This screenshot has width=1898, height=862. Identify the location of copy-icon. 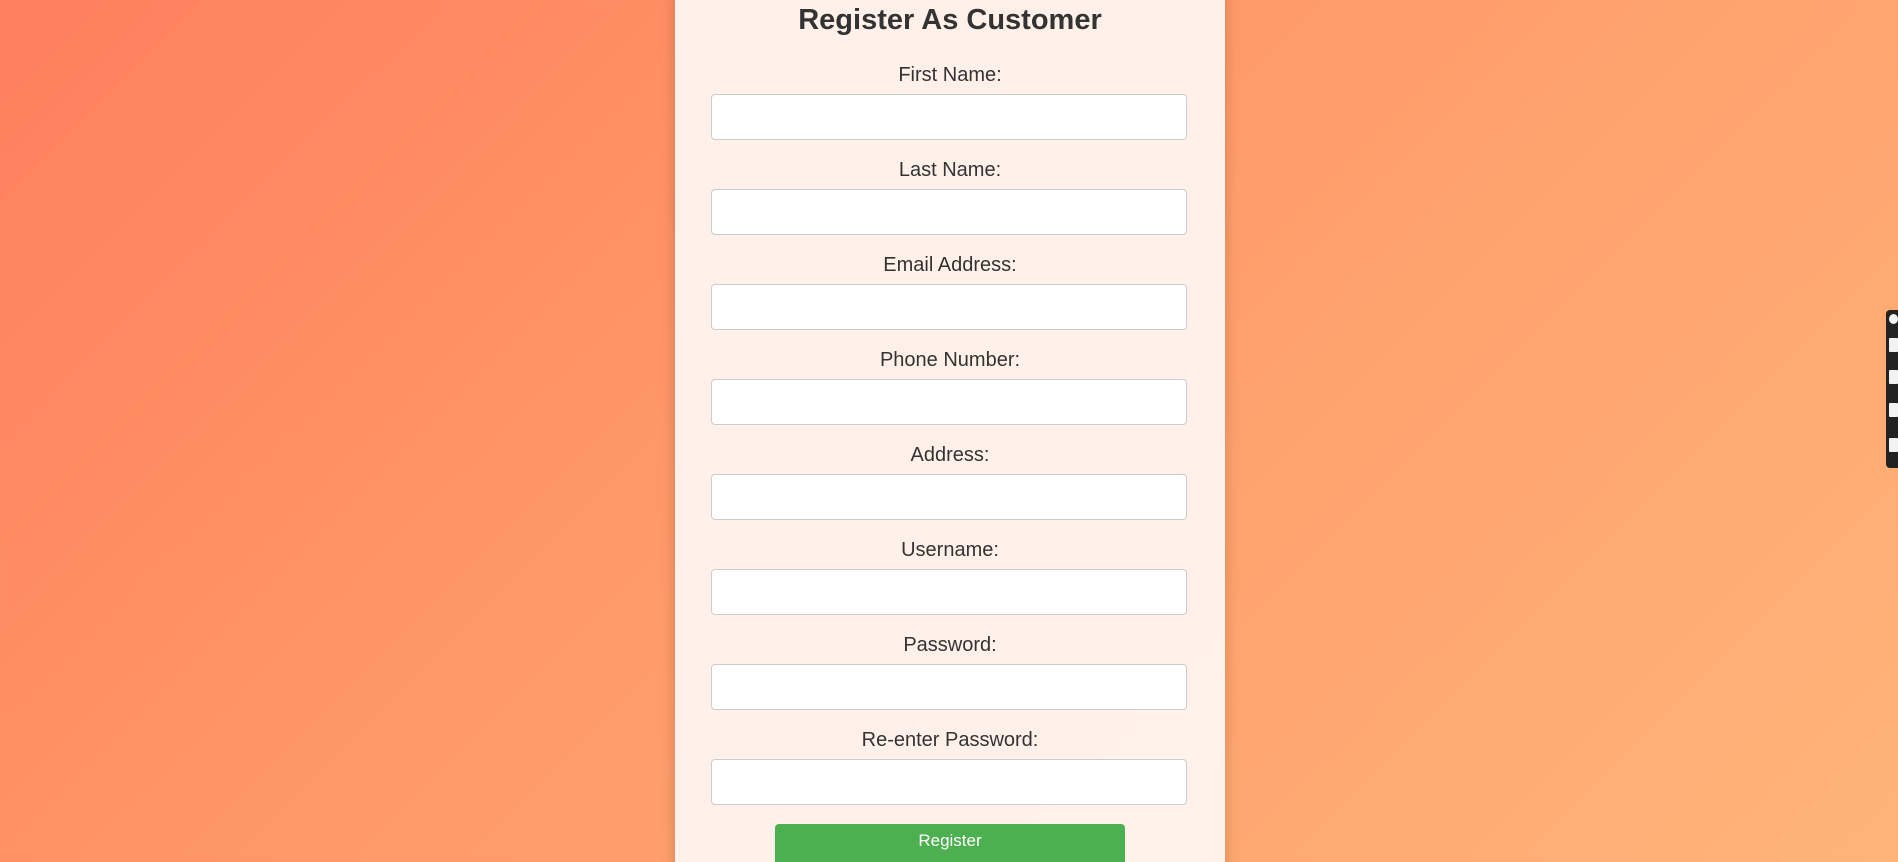
(1893, 410).